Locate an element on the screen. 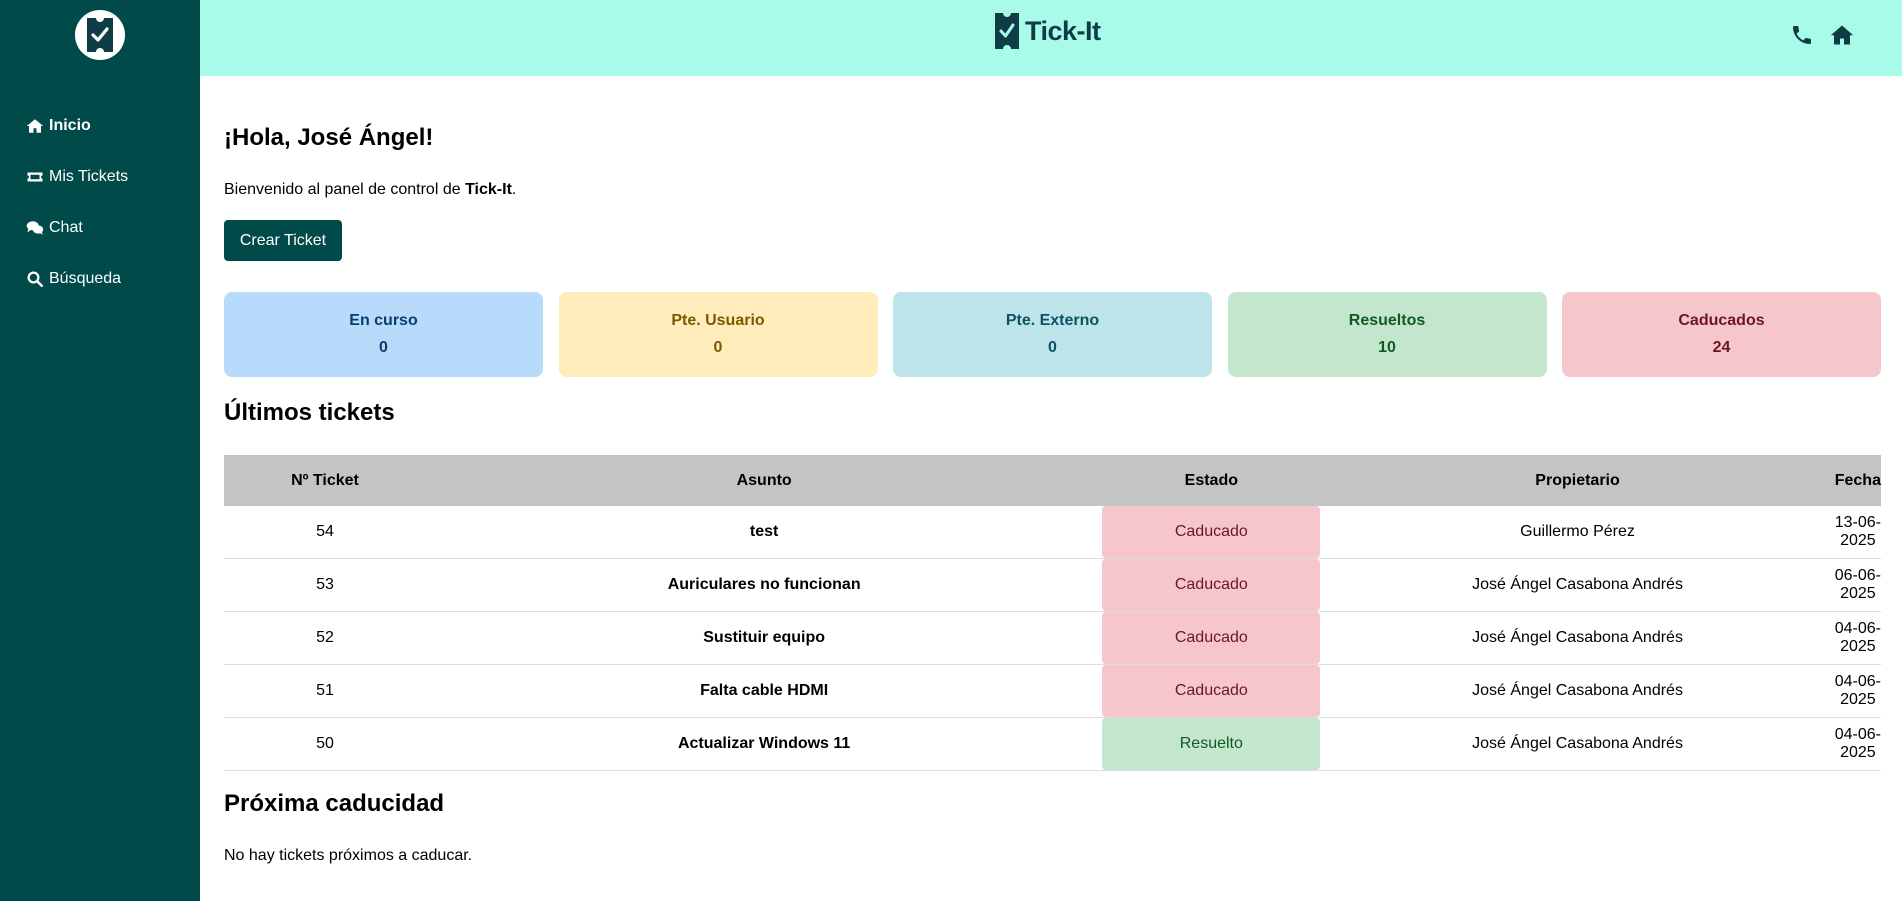 The width and height of the screenshot is (1902, 901). ticket-subject: Actualizar Windows 11 is located at coordinates (764, 744).